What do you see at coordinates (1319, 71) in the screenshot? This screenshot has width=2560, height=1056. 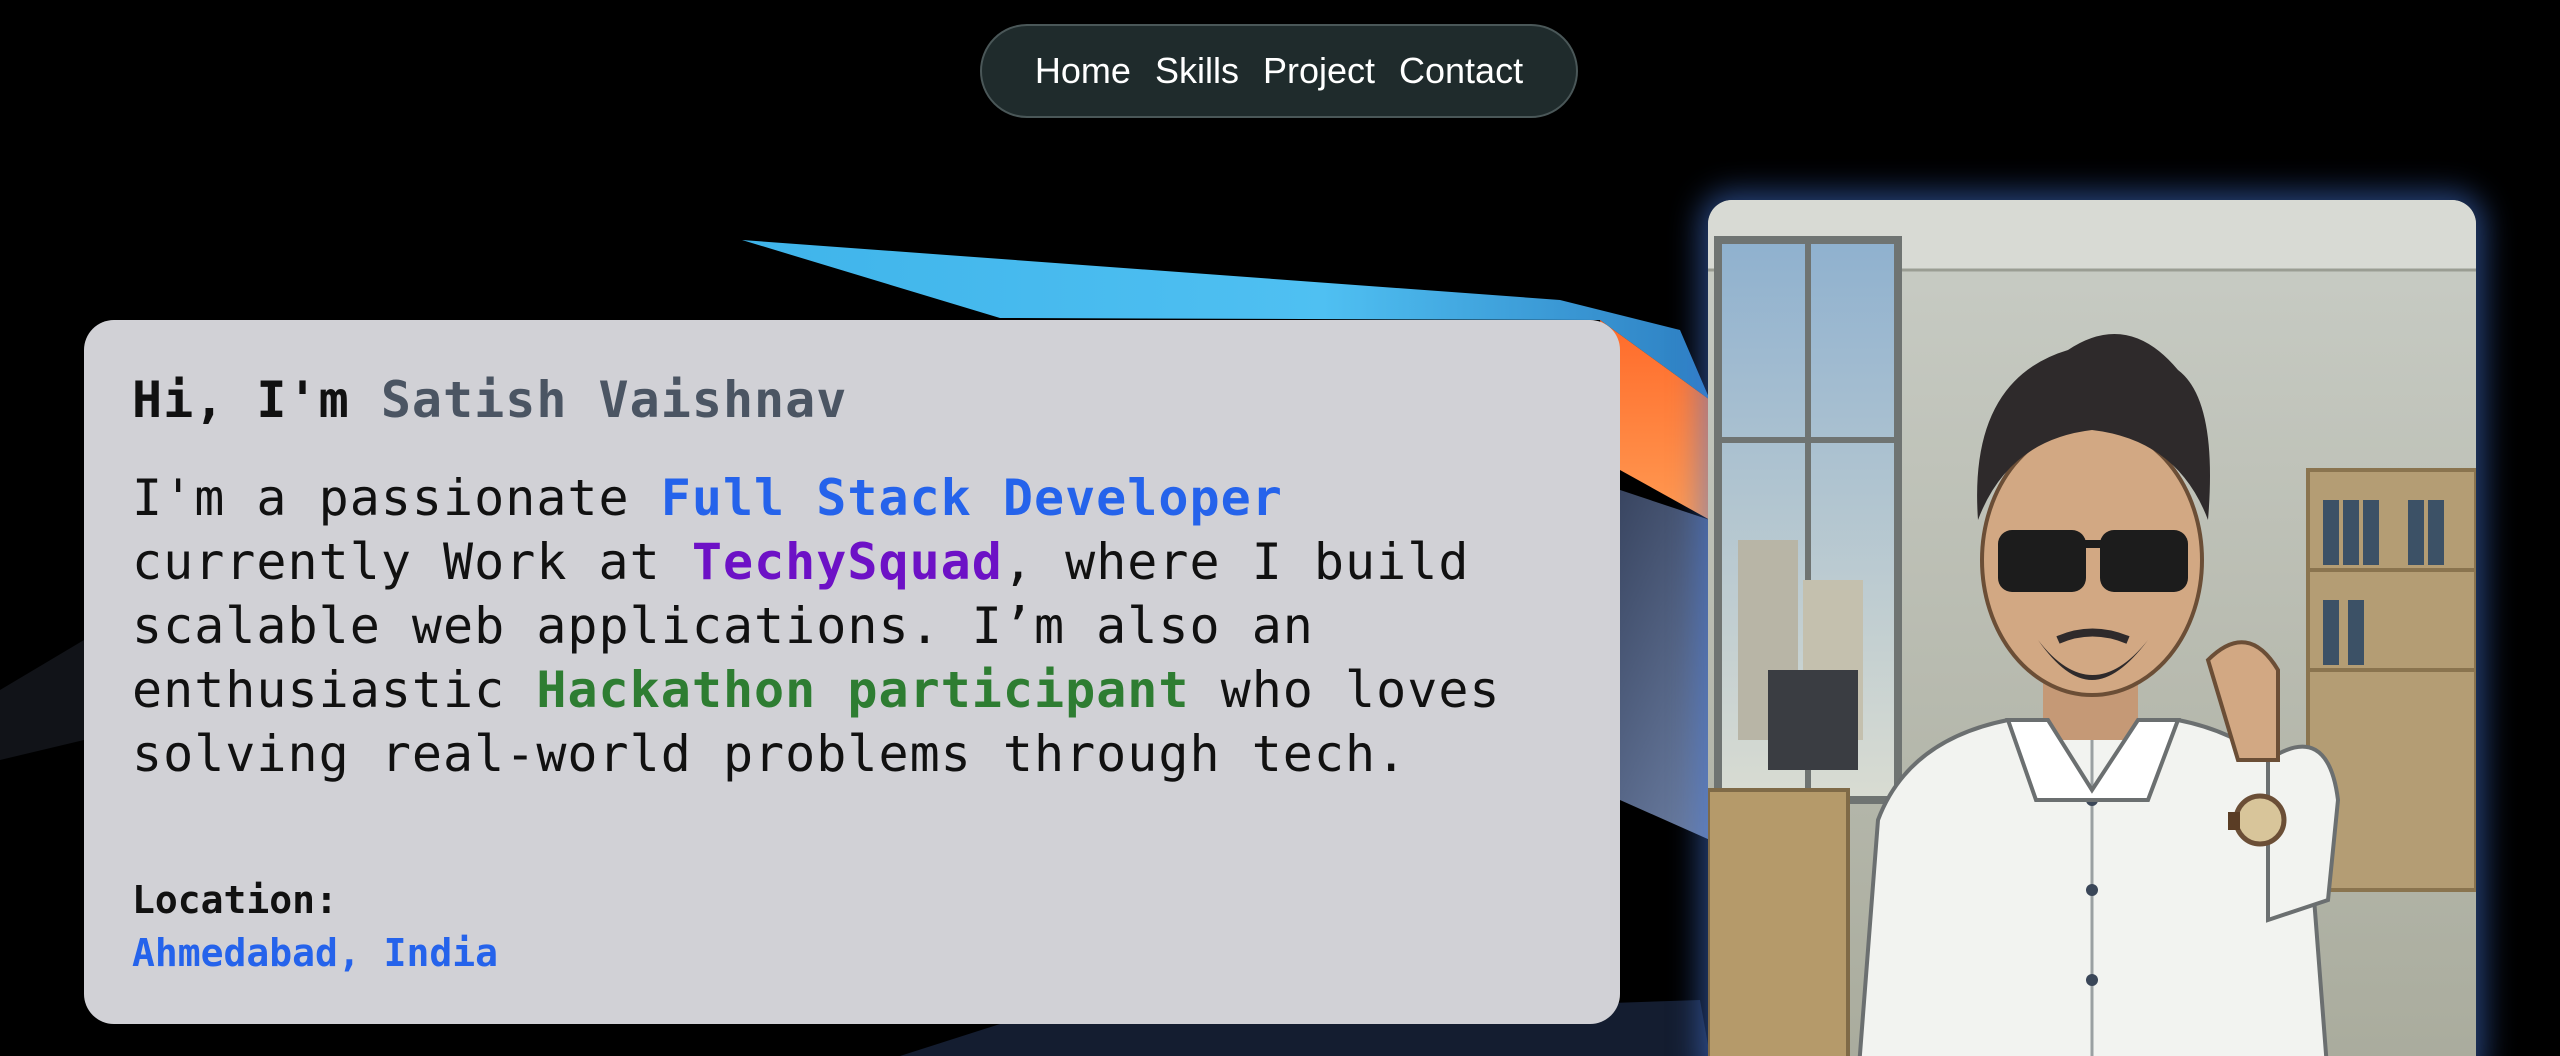 I see `nav-project: Project` at bounding box center [1319, 71].